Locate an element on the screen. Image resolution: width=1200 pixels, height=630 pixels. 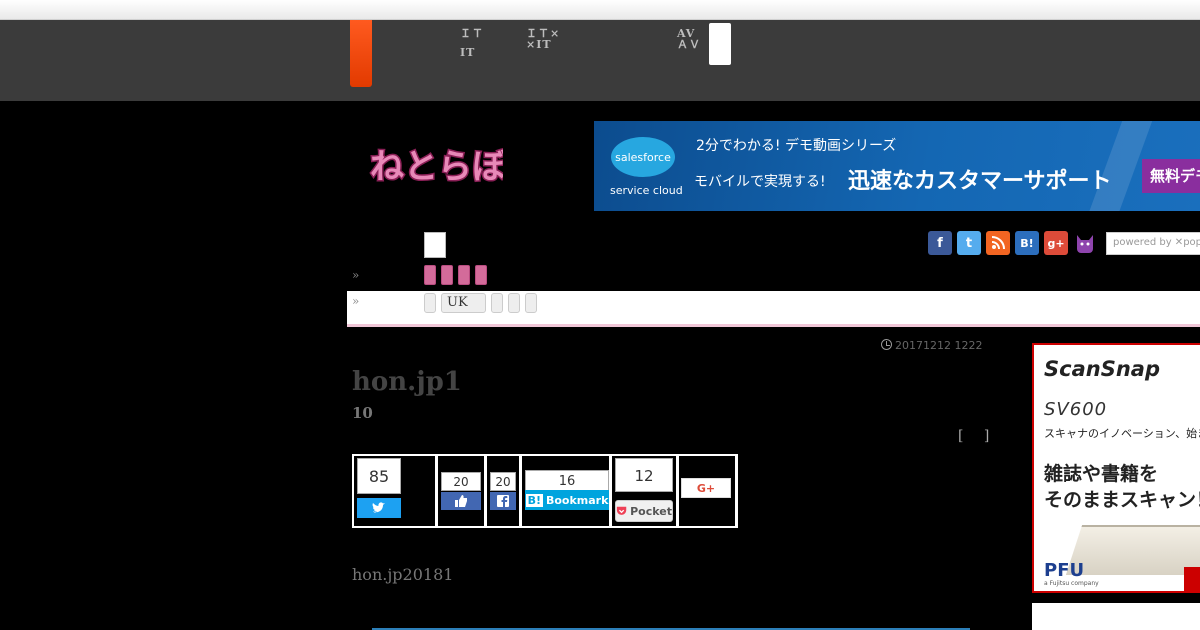
thumbs-up-icon is located at coordinates (461, 501).